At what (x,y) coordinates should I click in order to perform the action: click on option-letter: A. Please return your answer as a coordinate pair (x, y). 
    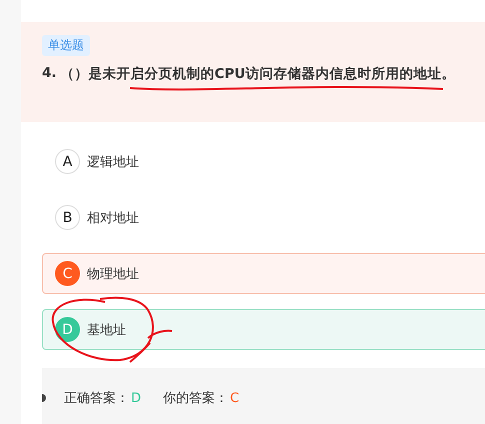
    Looking at the image, I should click on (67, 161).